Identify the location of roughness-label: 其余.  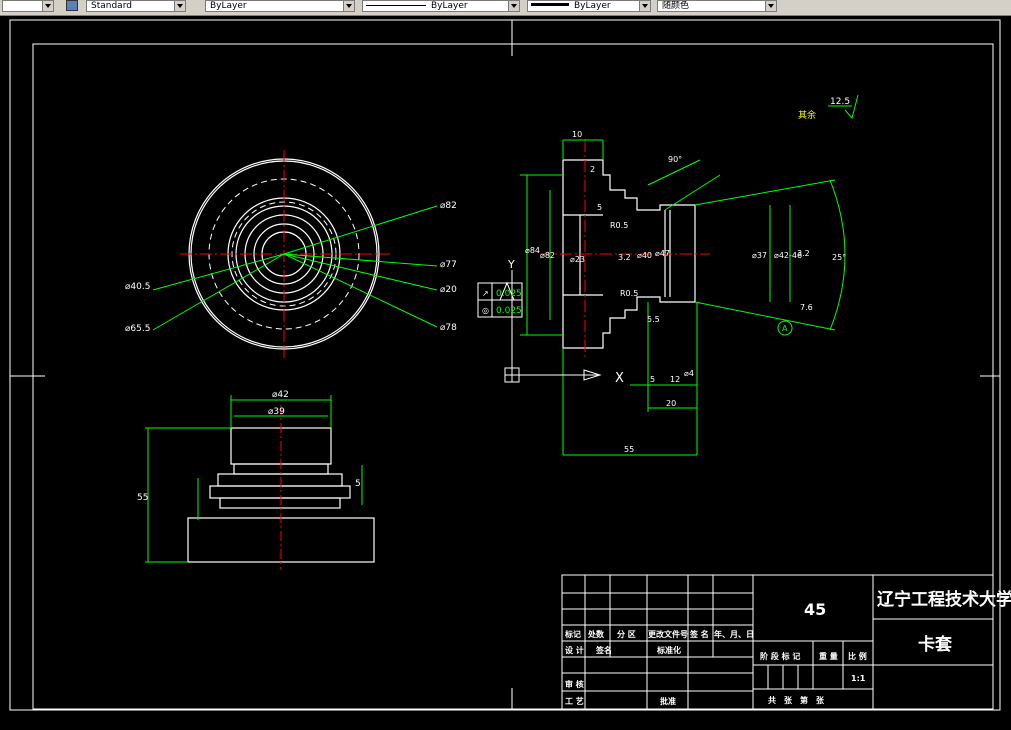
(807, 115).